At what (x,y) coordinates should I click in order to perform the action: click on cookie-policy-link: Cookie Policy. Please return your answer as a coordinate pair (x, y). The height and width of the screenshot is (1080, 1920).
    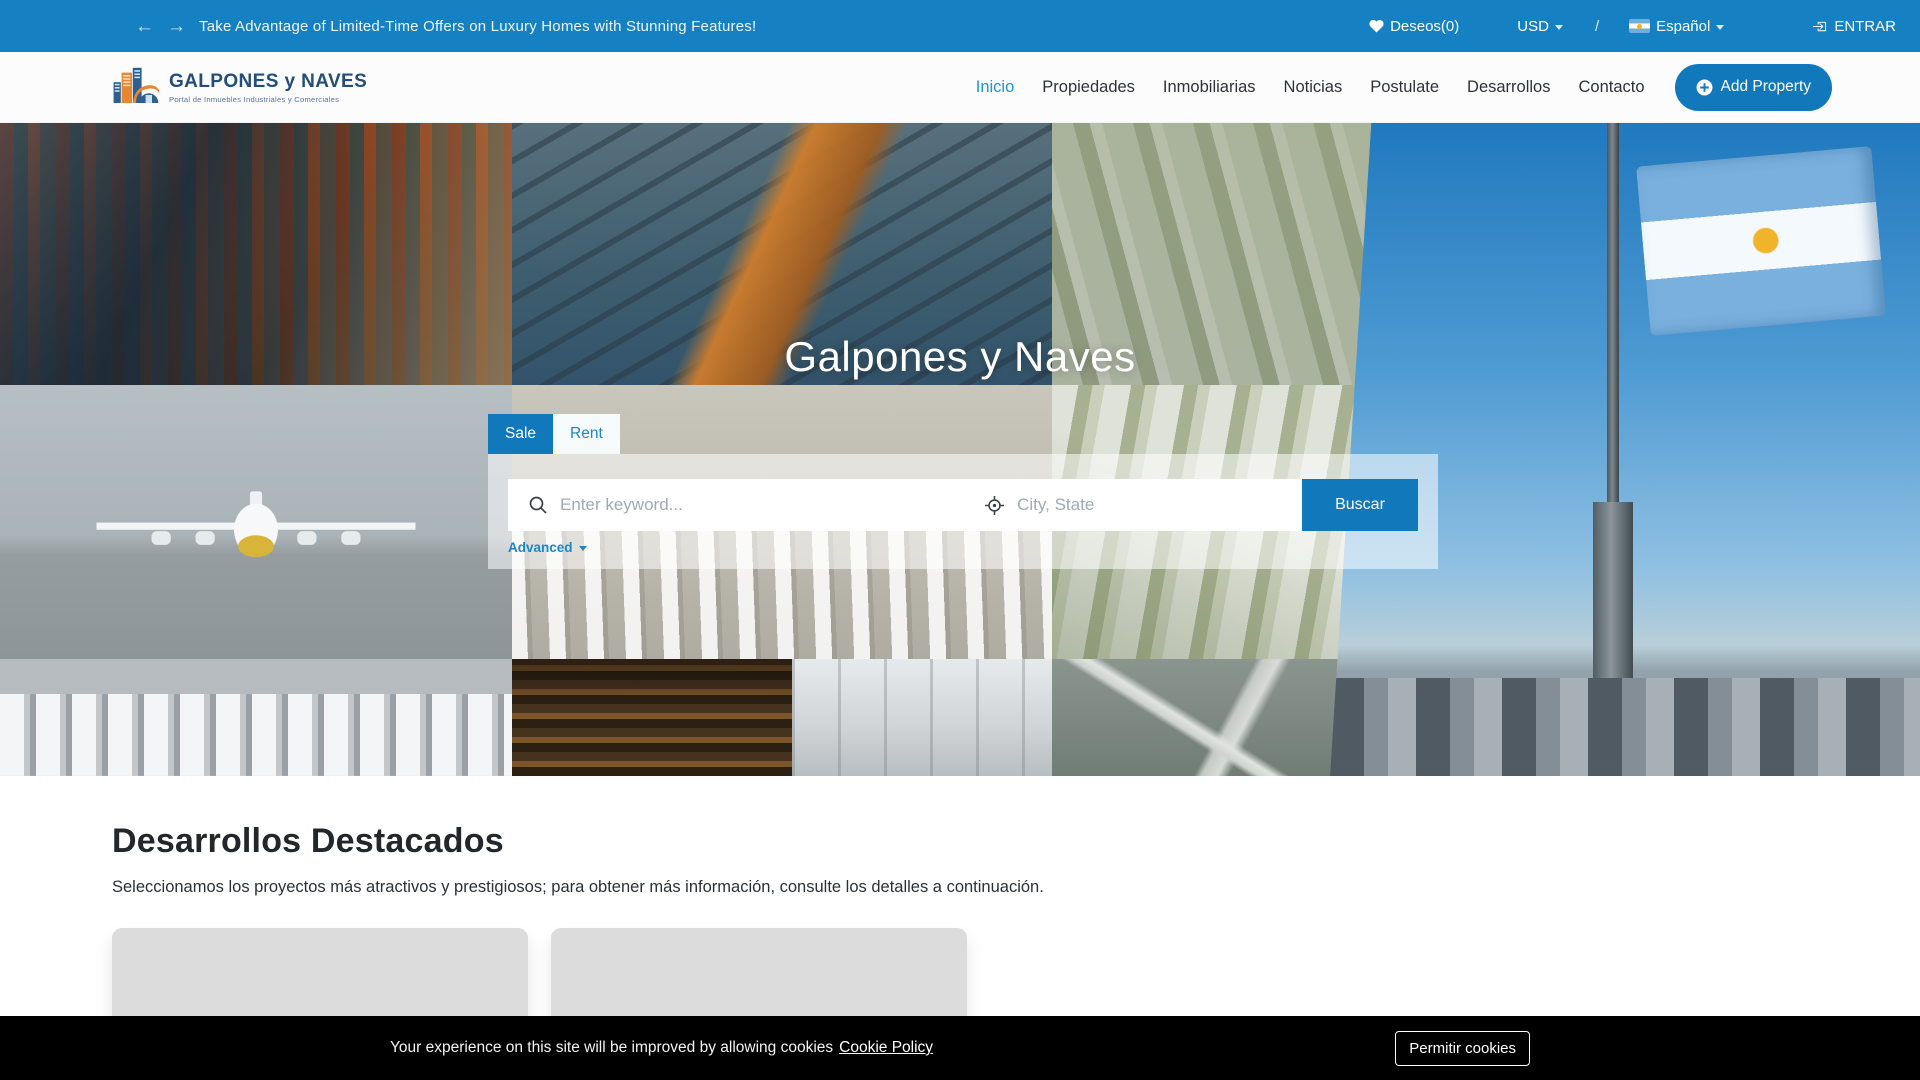
    Looking at the image, I should click on (886, 1048).